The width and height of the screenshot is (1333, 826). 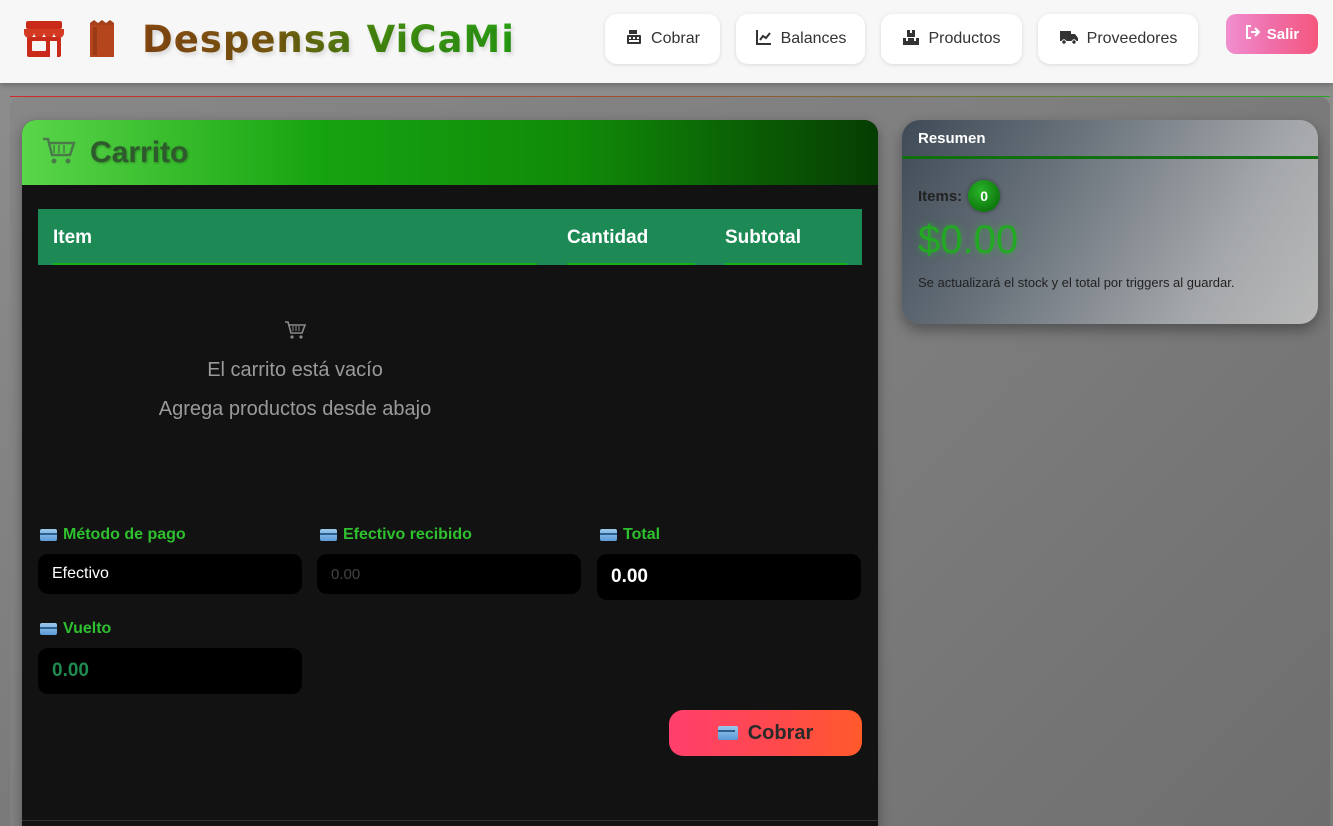 I want to click on column-item-underline, so click(x=295, y=264).